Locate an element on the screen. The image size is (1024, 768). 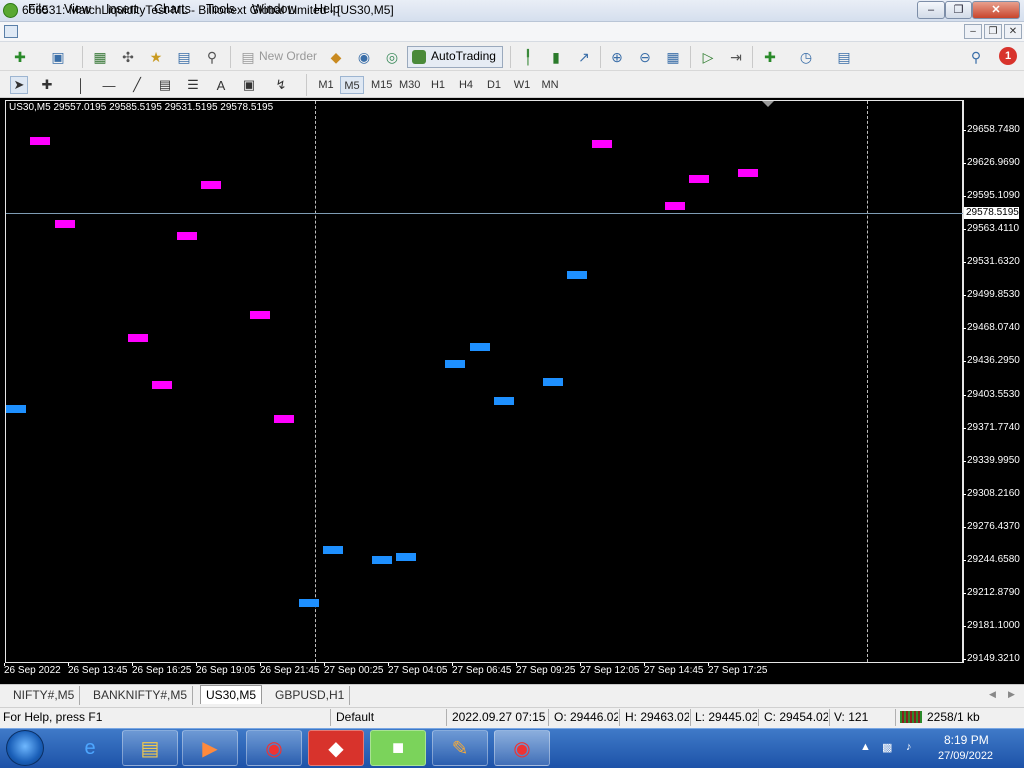
menu-tools: Tools is located at coordinates (220, 9).